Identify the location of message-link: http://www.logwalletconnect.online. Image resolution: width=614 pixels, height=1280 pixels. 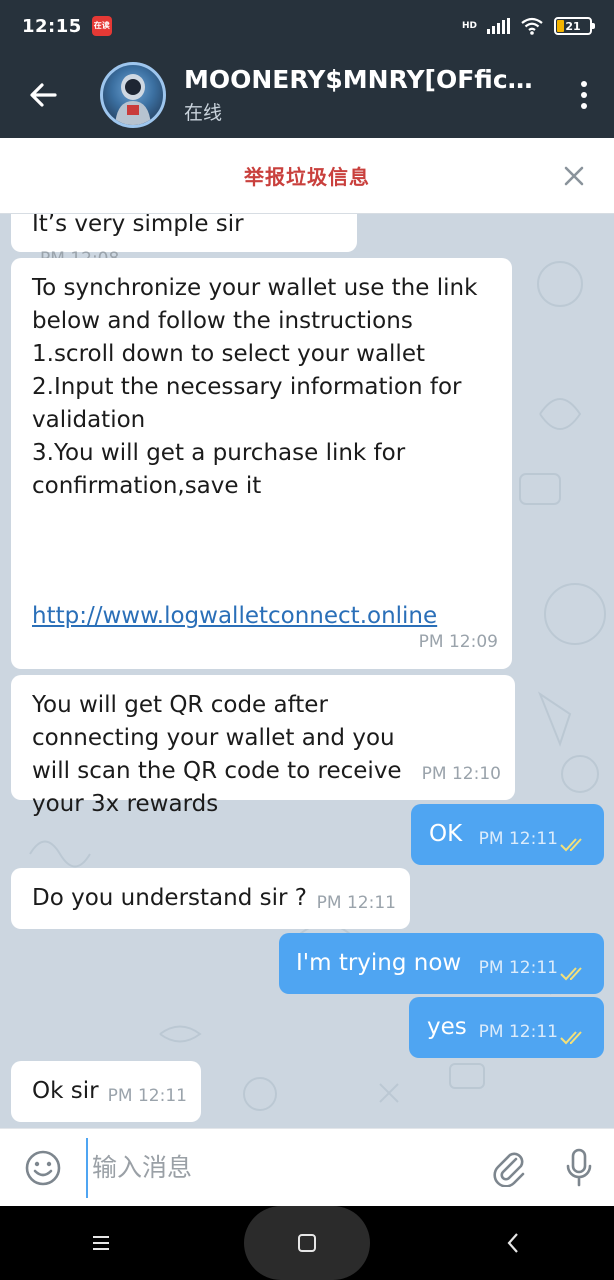
(234, 616).